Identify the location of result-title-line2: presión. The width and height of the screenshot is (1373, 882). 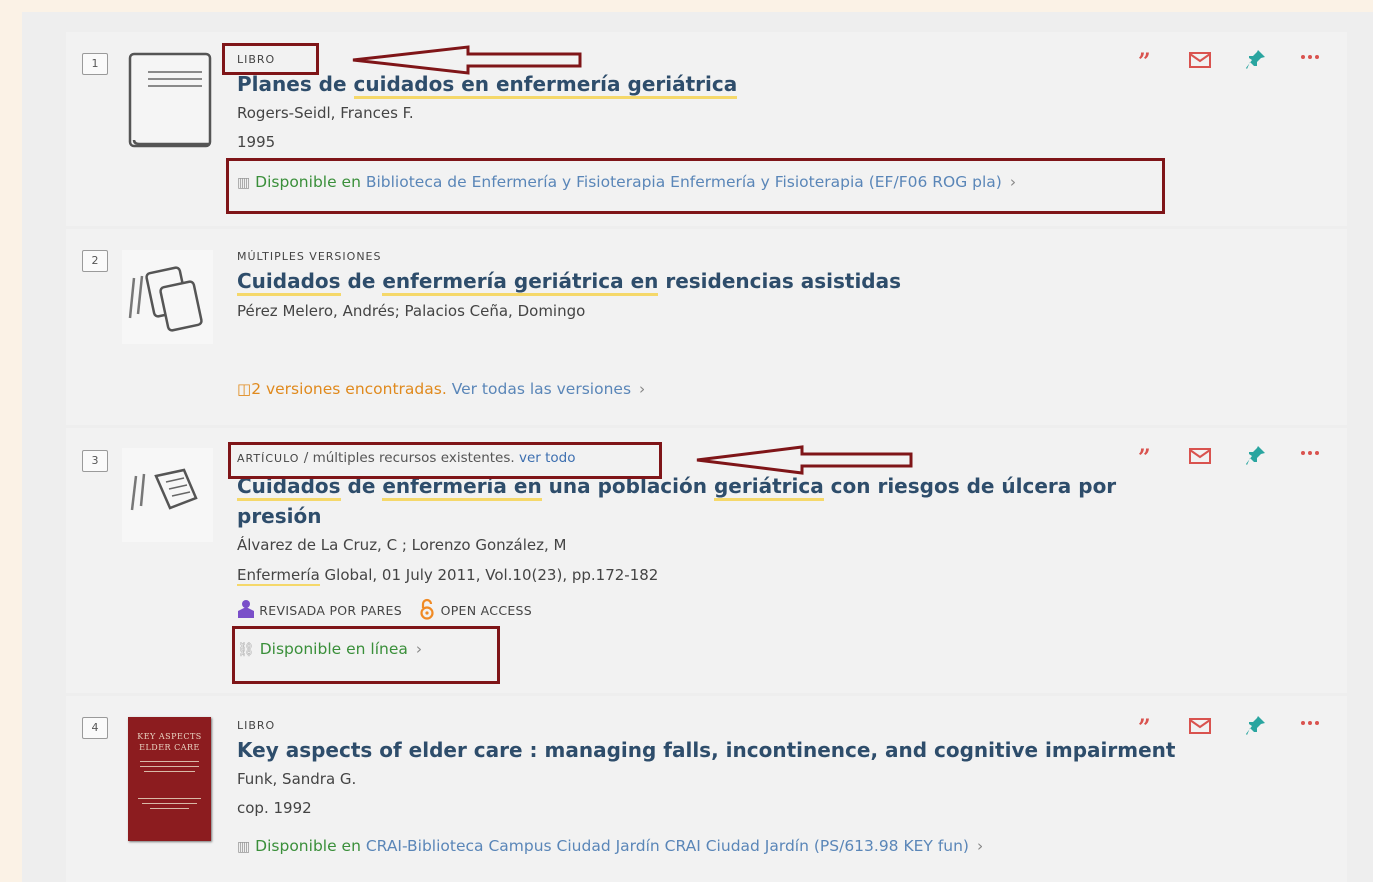
(279, 516).